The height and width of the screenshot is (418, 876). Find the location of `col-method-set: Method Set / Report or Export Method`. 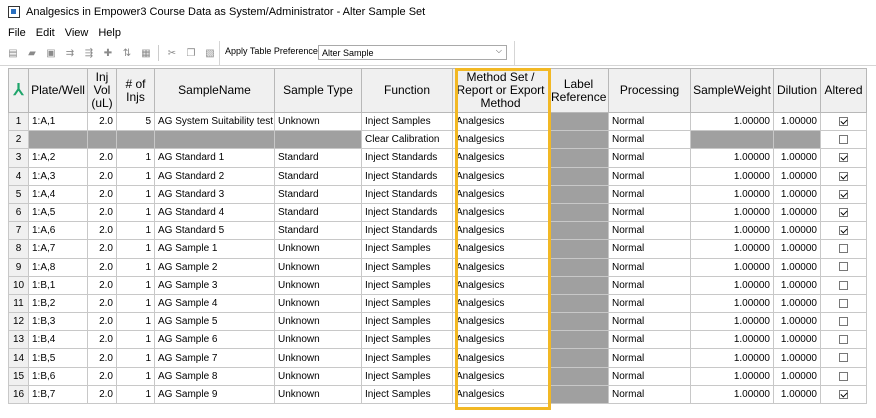

col-method-set: Method Set / Report or Export Method is located at coordinates (500, 90).